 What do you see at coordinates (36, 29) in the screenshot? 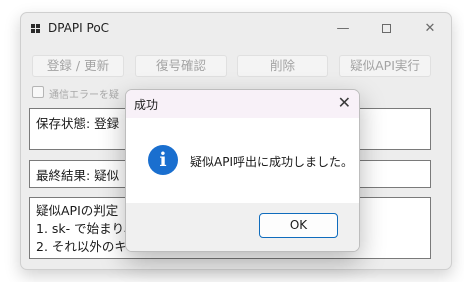
I see `app-icon` at bounding box center [36, 29].